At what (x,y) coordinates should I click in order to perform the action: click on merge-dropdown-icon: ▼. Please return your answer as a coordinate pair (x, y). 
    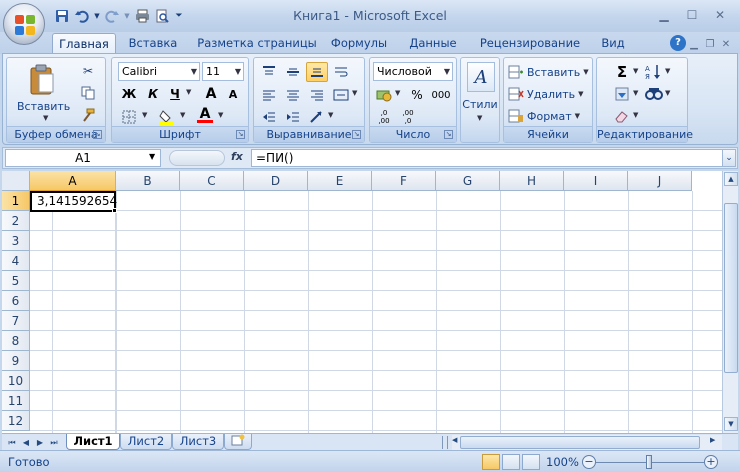
    Looking at the image, I should click on (354, 93).